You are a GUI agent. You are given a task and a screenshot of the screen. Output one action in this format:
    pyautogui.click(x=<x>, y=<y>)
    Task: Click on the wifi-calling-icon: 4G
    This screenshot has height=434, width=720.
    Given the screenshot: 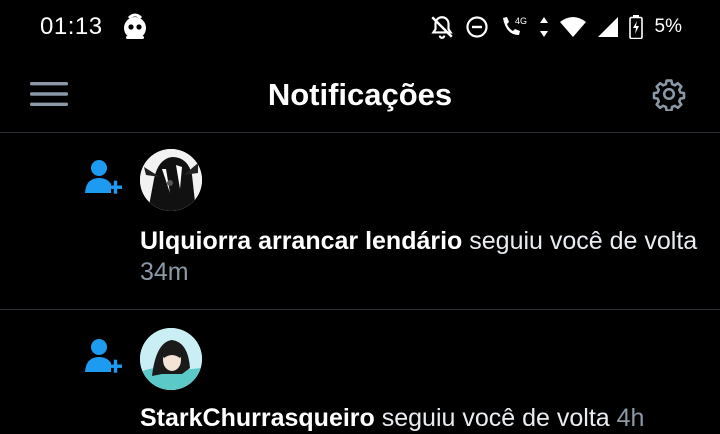 What is the action you would take?
    pyautogui.click(x=514, y=25)
    